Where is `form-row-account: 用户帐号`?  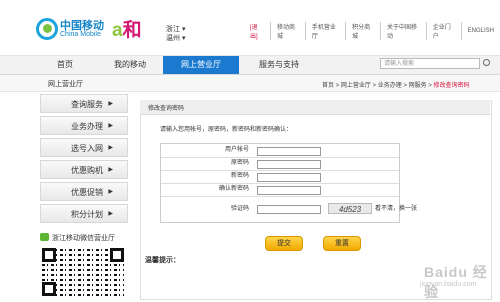 form-row-account: 用户帐号 is located at coordinates (280, 151).